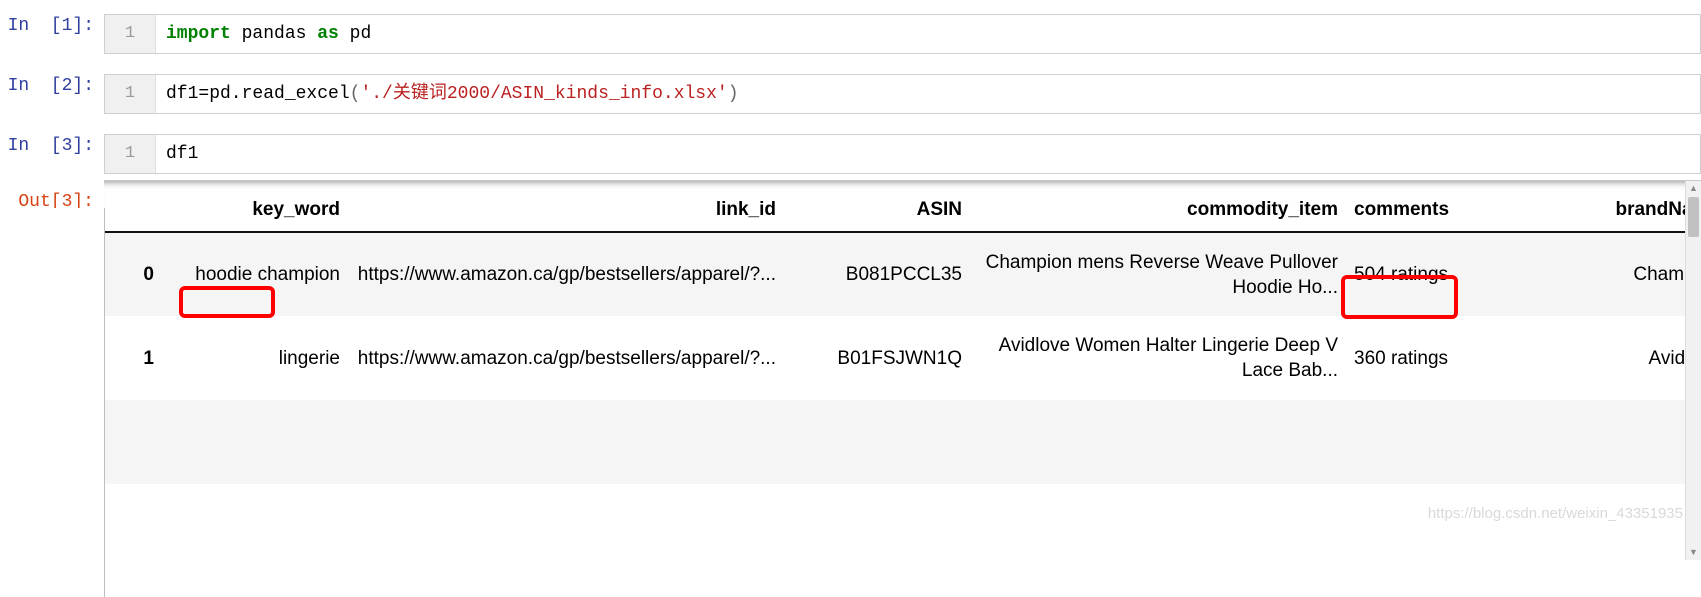 Image resolution: width=1701 pixels, height=597 pixels. What do you see at coordinates (566, 207) in the screenshot?
I see `column-header-link-id: link_id` at bounding box center [566, 207].